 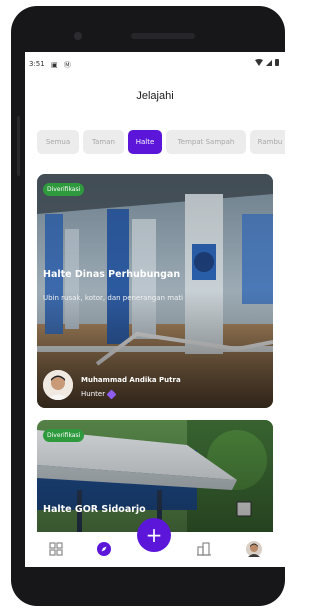 What do you see at coordinates (58, 142) in the screenshot?
I see `chip-semua: Semua` at bounding box center [58, 142].